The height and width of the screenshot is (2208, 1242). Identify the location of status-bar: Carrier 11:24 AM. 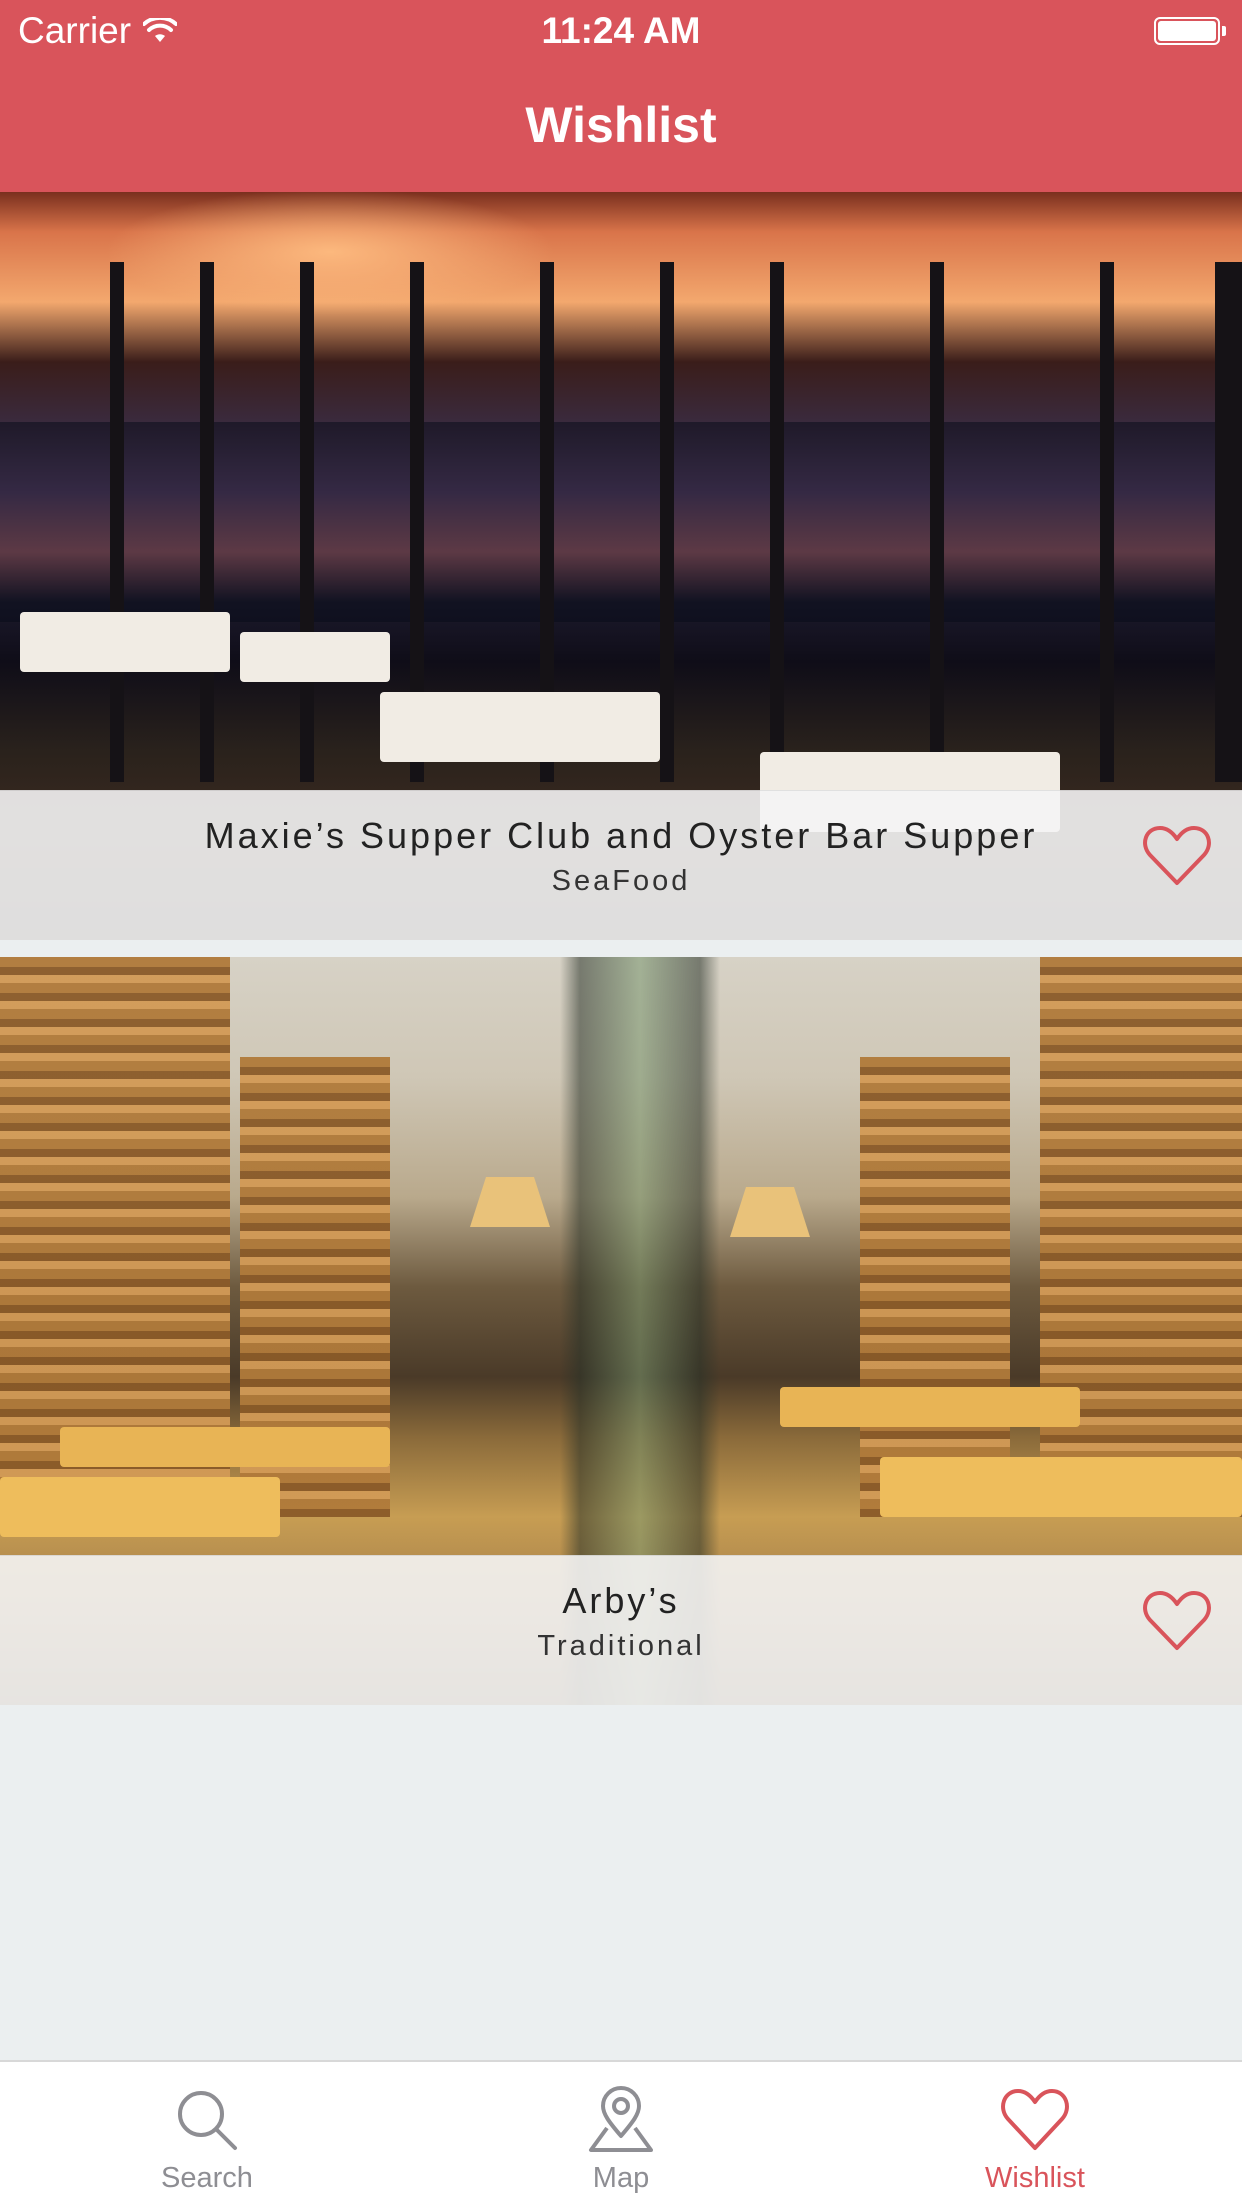
(621, 30).